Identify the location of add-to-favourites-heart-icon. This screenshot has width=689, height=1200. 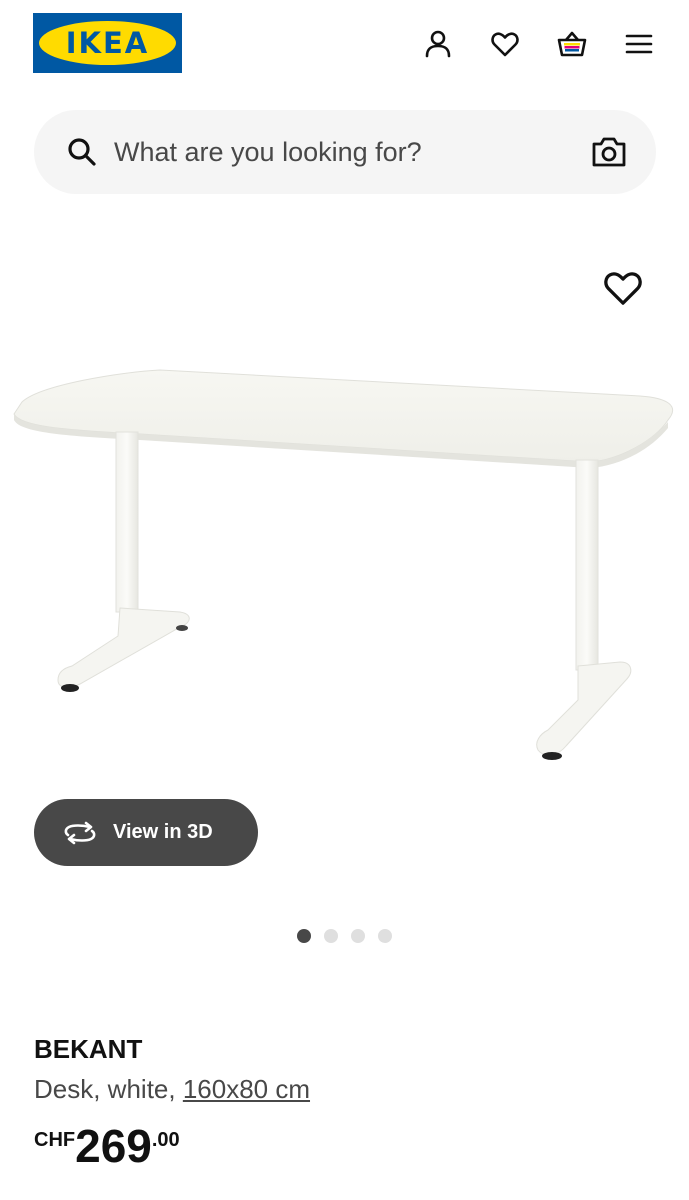
(623, 288).